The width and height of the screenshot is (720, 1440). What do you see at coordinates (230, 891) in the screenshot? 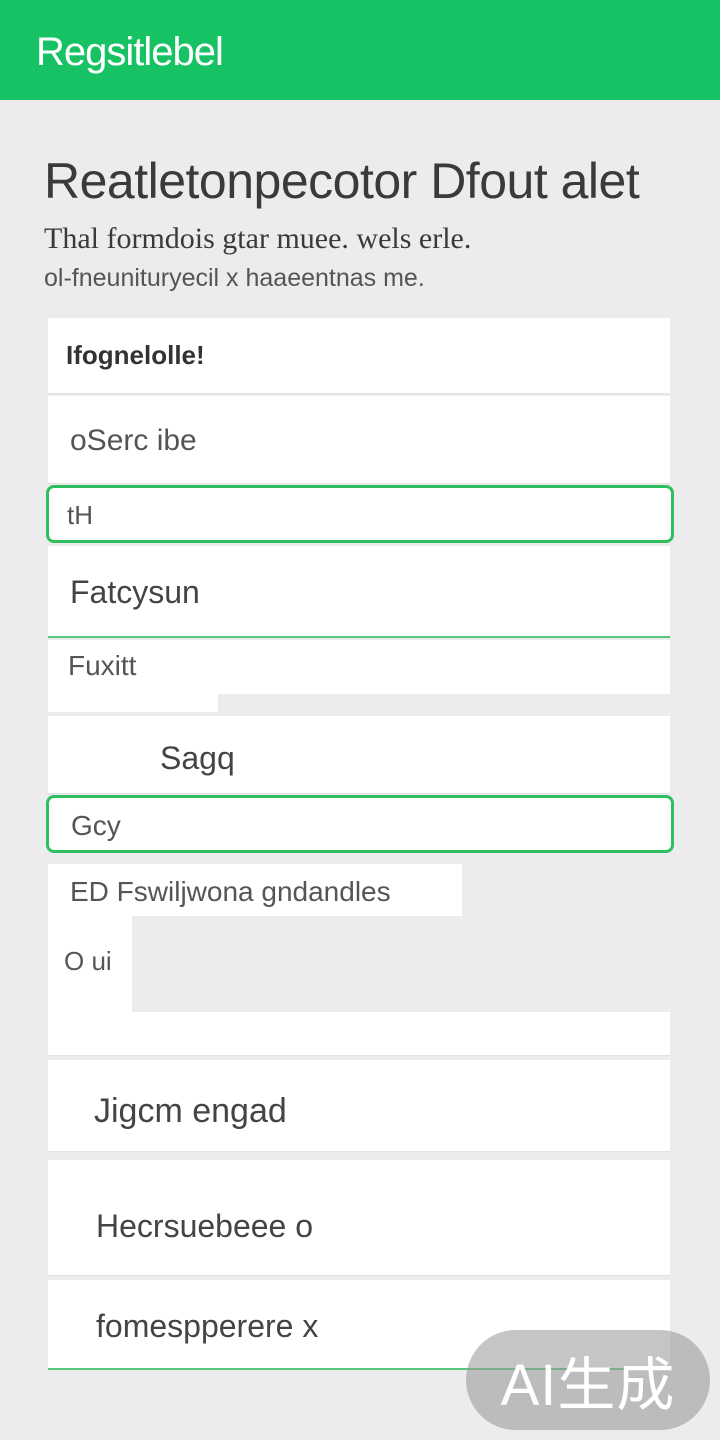
I see `form-field-7-label: ED Fswiljwona gndandles` at bounding box center [230, 891].